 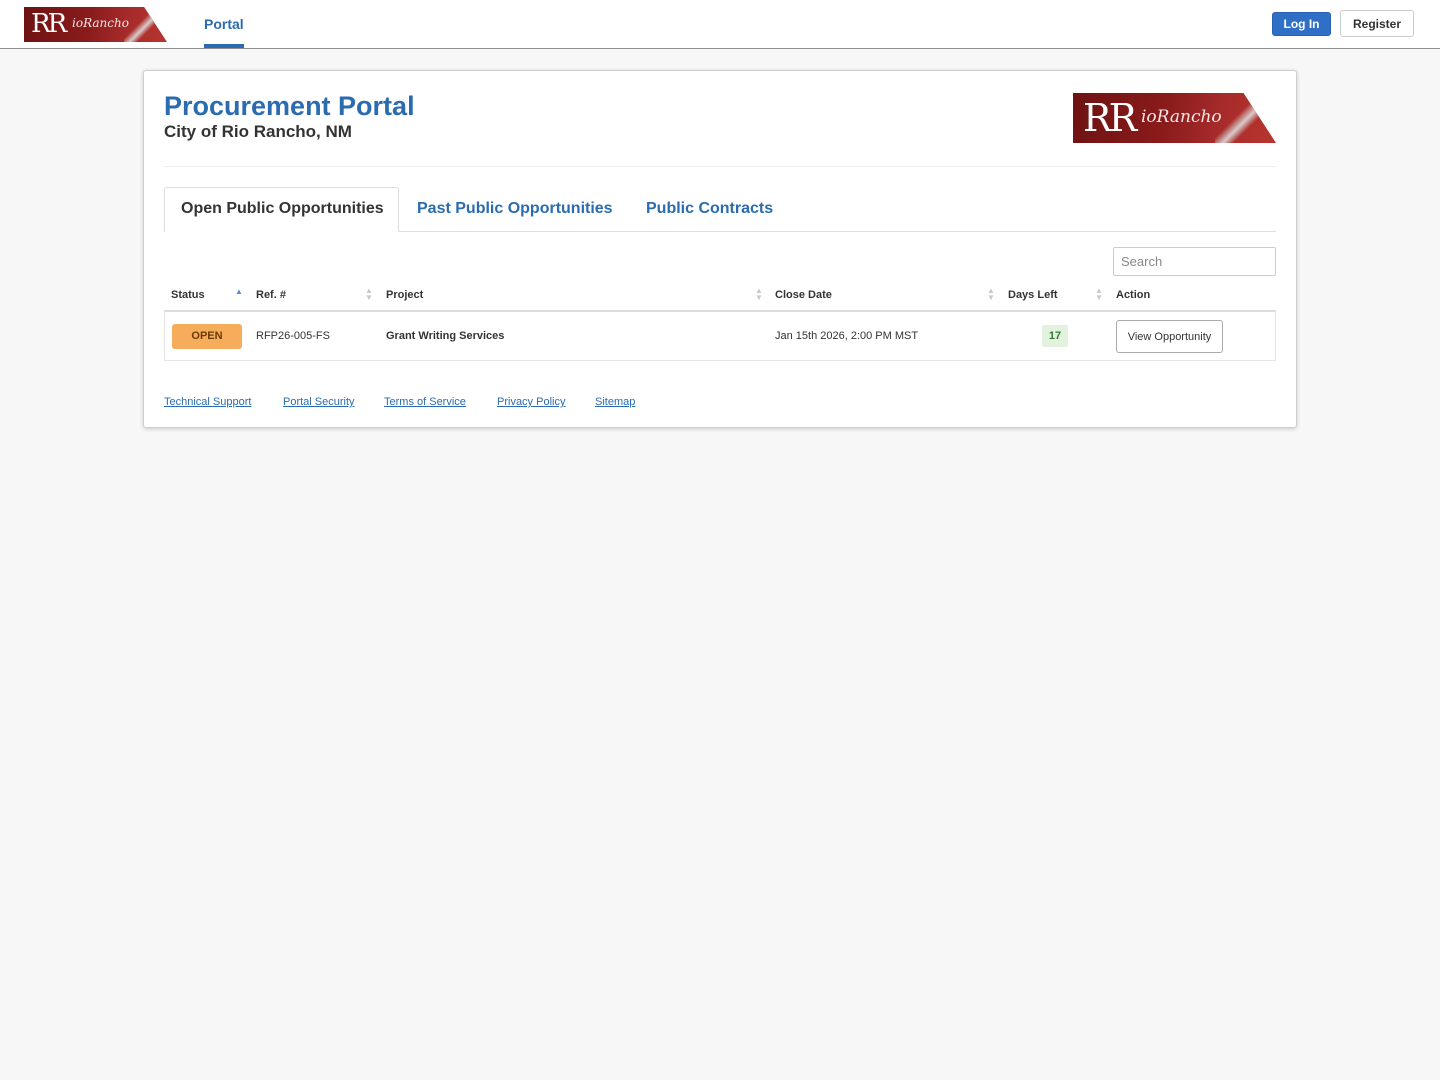 I want to click on search-input, so click(x=1194, y=261).